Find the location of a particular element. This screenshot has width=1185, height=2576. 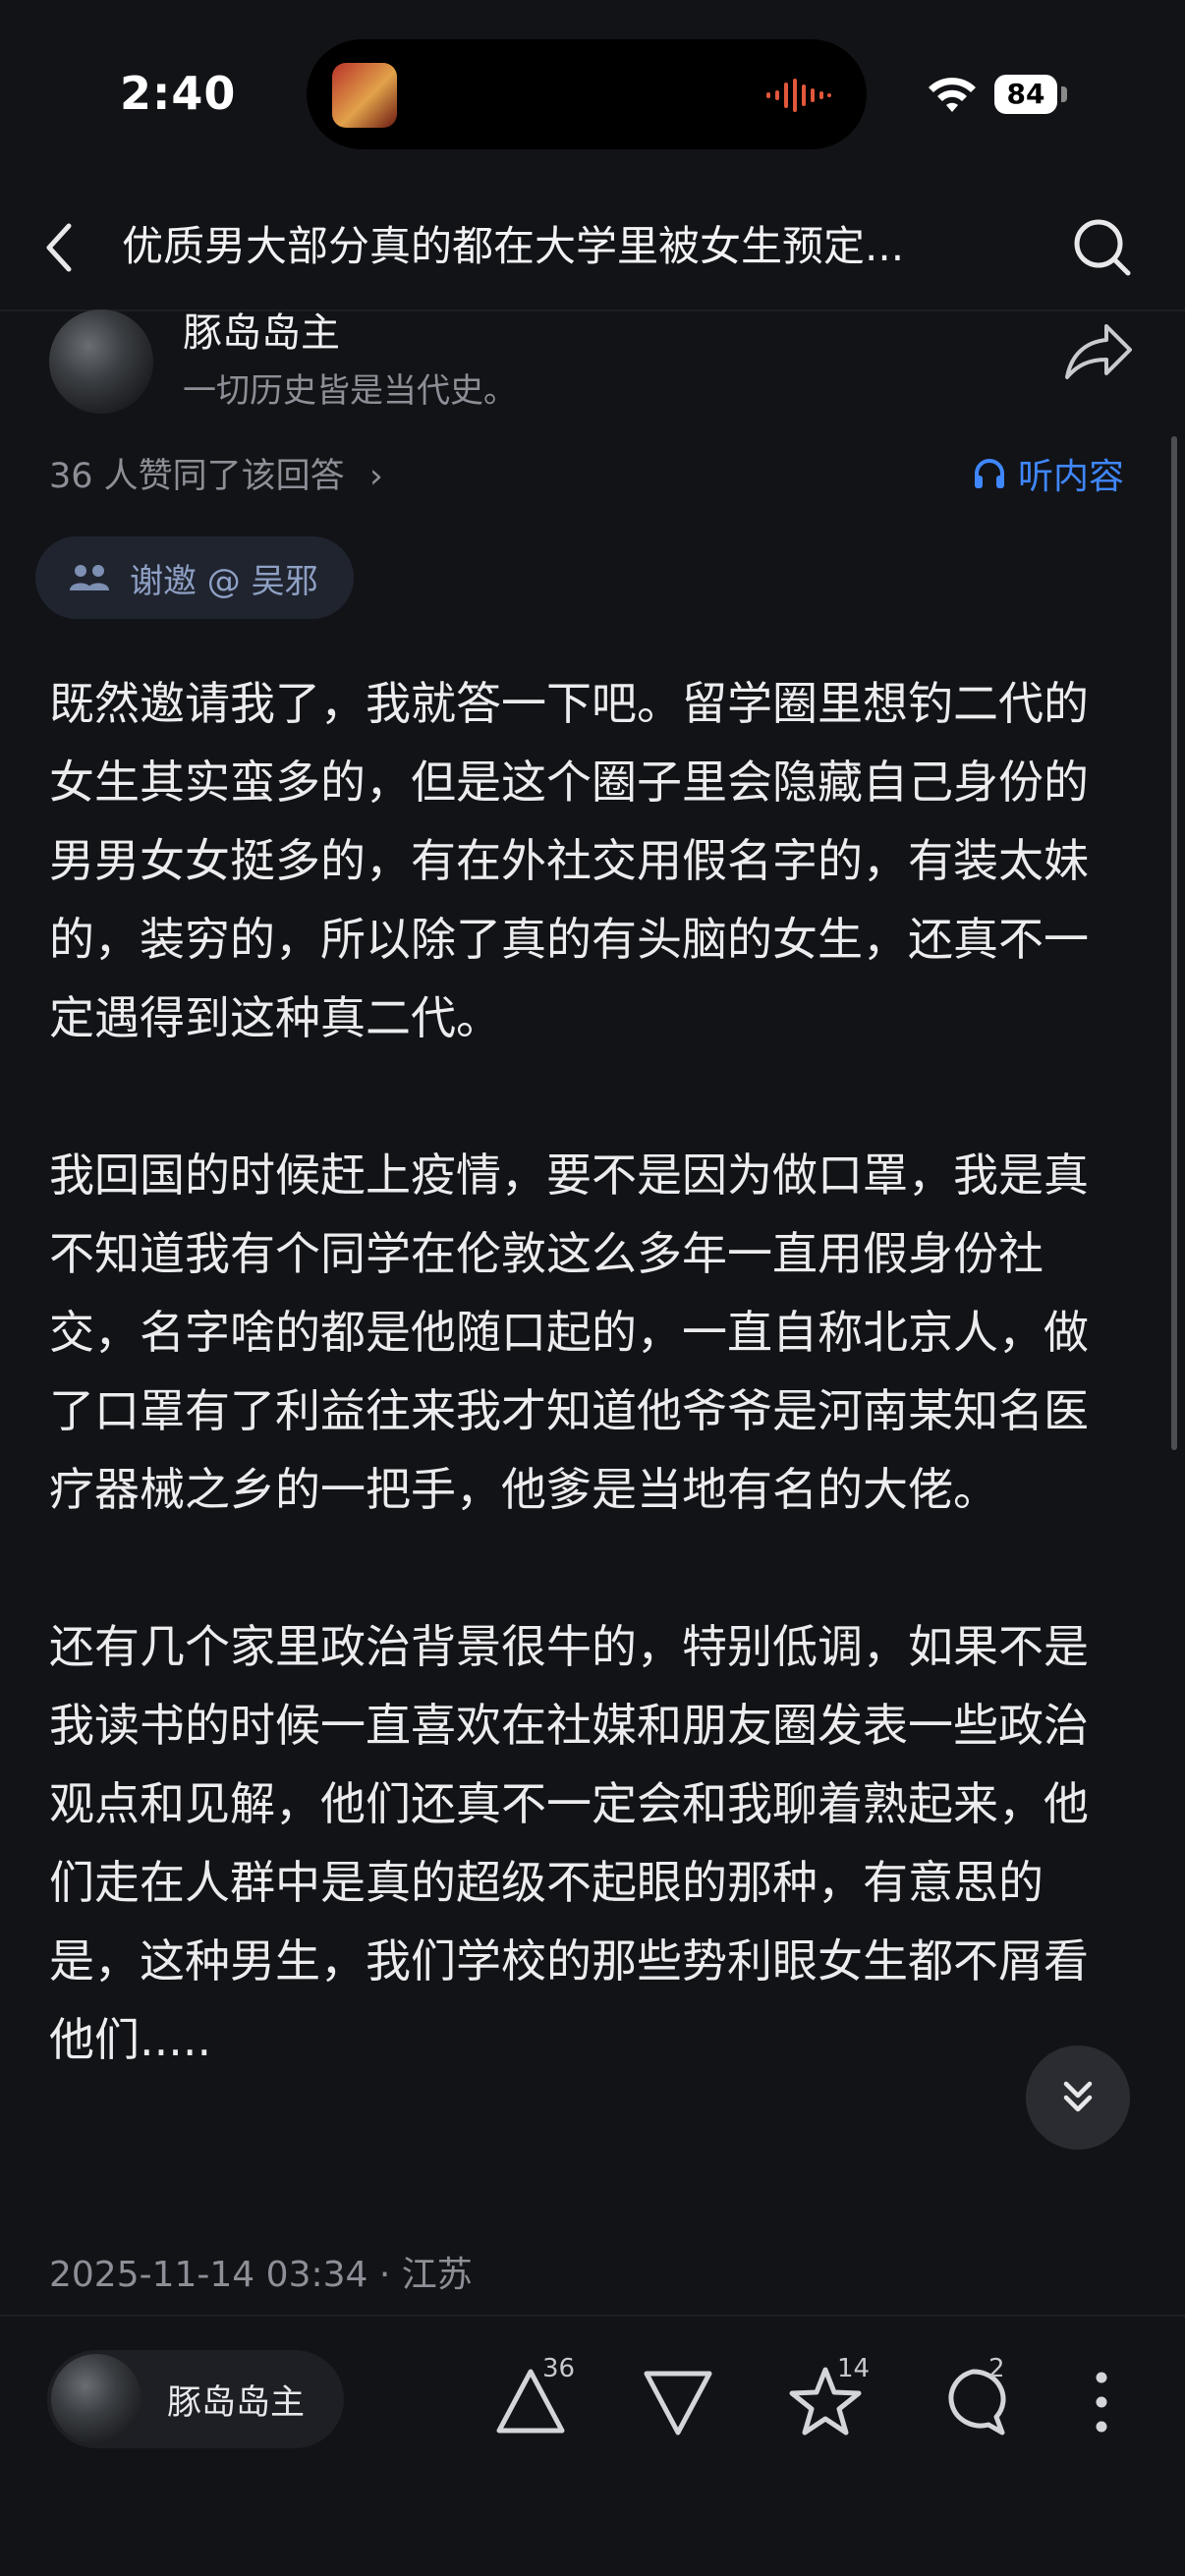

chevron-left-icon is located at coordinates (59, 247).